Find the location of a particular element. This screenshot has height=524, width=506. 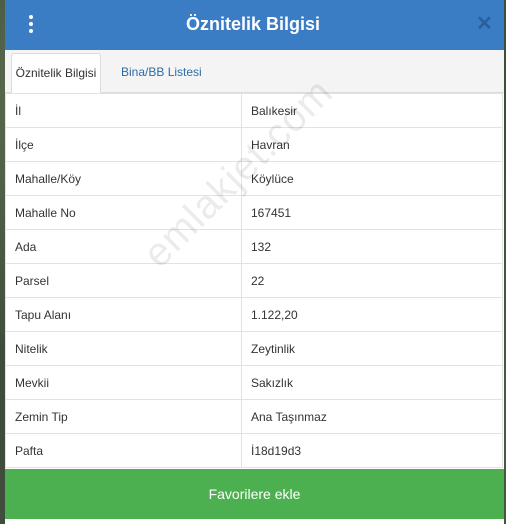

table-row: Mahalle No 167451 is located at coordinates (254, 212).